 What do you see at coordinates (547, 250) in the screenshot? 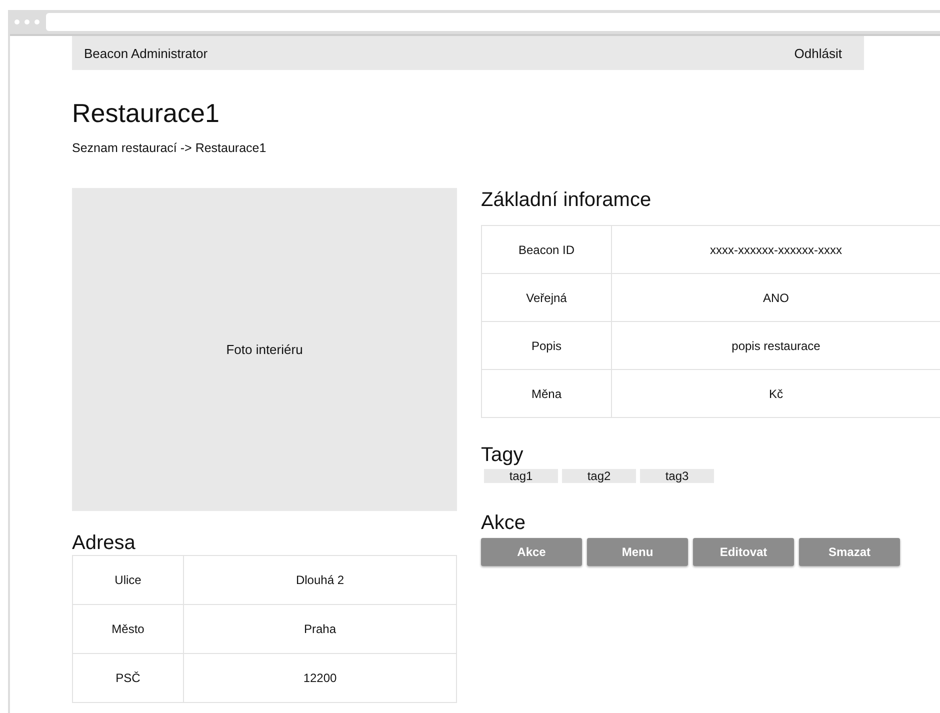
I see `table-cell: Beacon ID` at bounding box center [547, 250].